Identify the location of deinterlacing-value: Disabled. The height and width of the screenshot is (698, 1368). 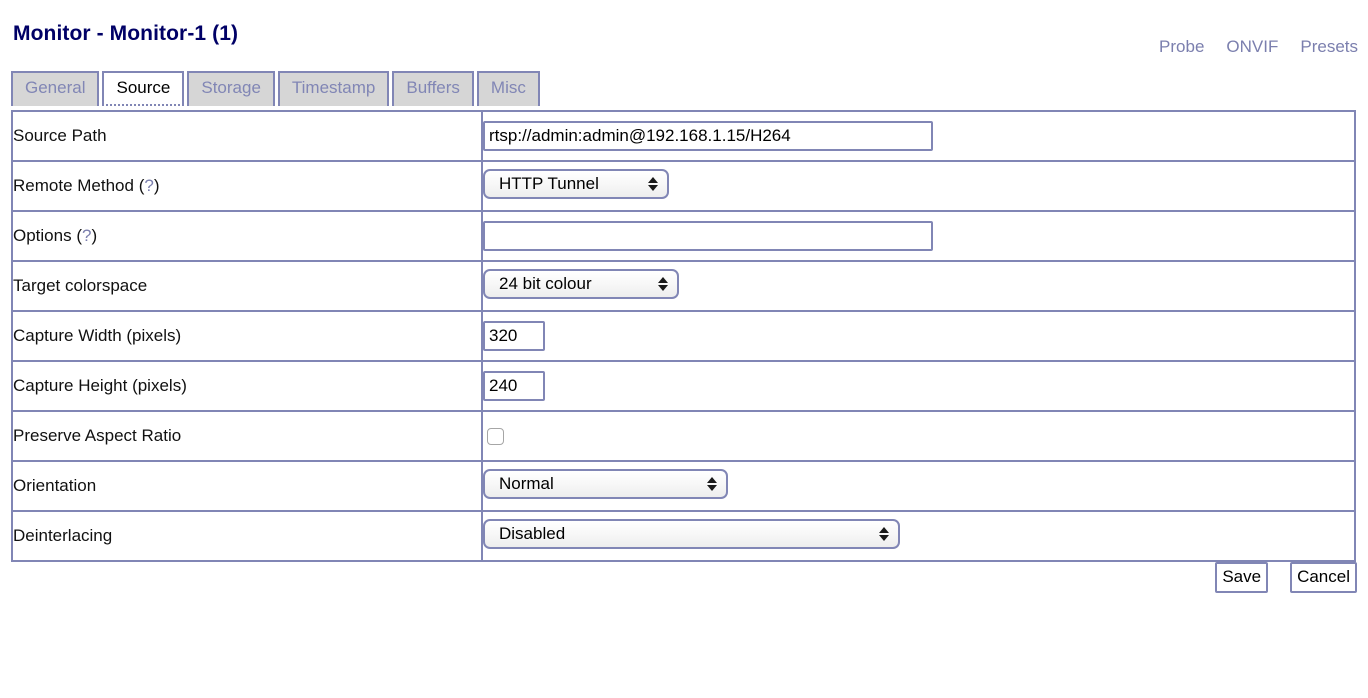
(532, 533).